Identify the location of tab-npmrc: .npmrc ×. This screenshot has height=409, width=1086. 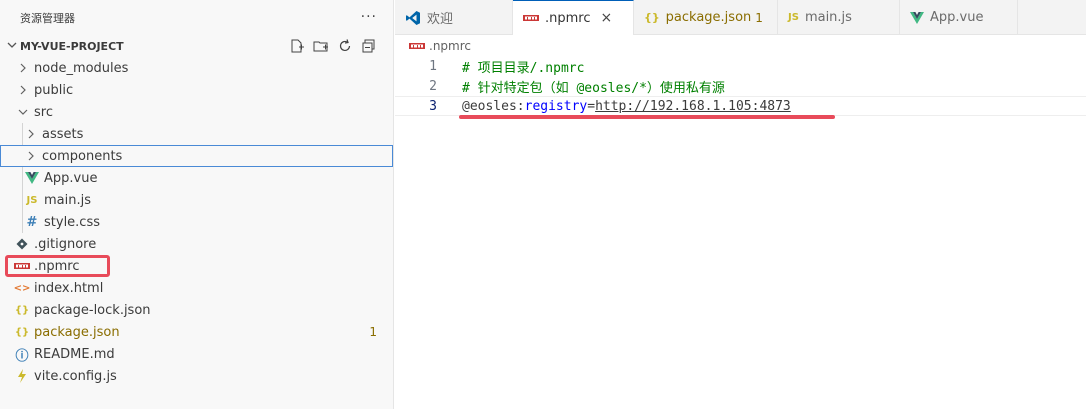
(573, 17).